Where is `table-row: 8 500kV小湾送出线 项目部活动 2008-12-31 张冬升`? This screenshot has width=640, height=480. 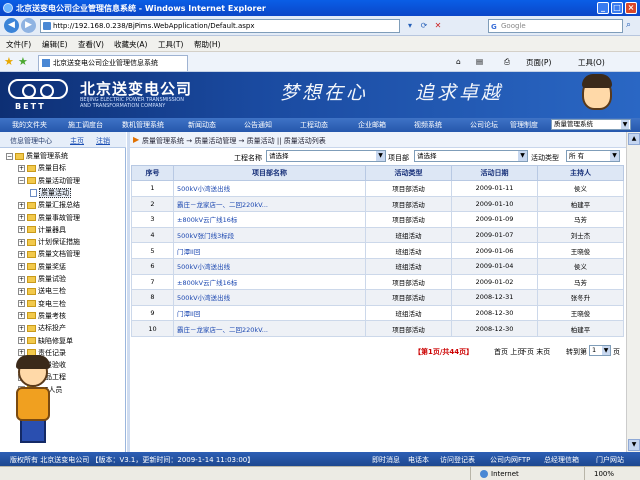 table-row: 8 500kV小湾送出线 项目部活动 2008-12-31 张冬升 is located at coordinates (377, 297).